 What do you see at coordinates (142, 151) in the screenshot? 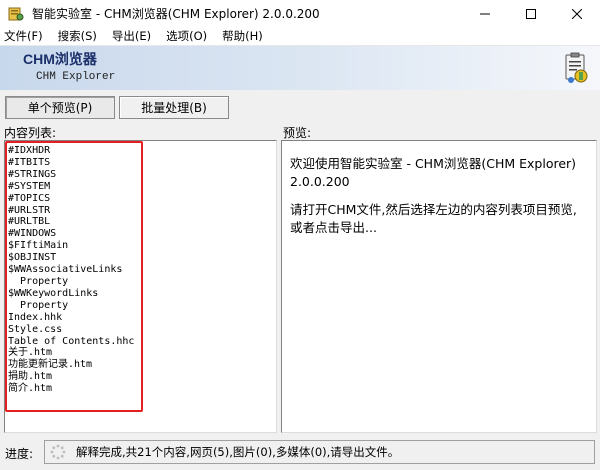
I see `list-item: #IDXHDR` at bounding box center [142, 151].